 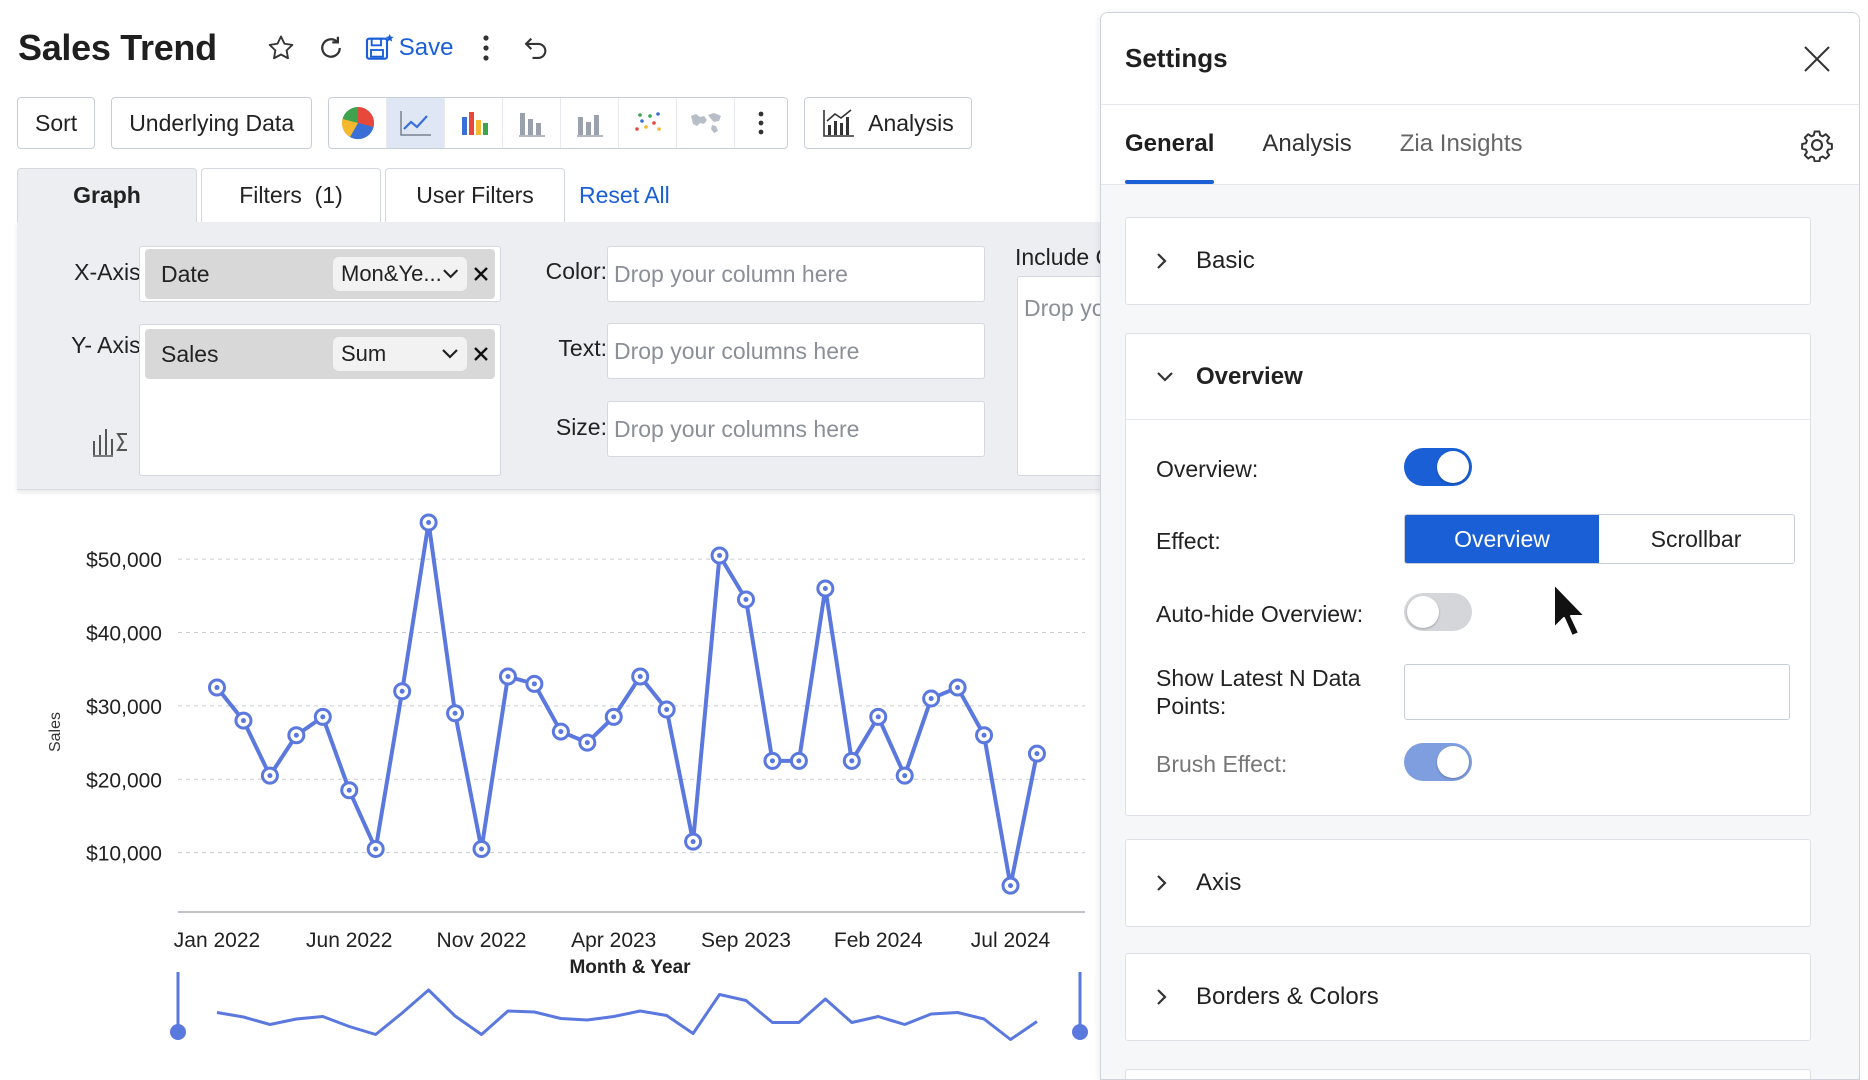 I want to click on reset-all-link: Reset All, so click(x=622, y=195).